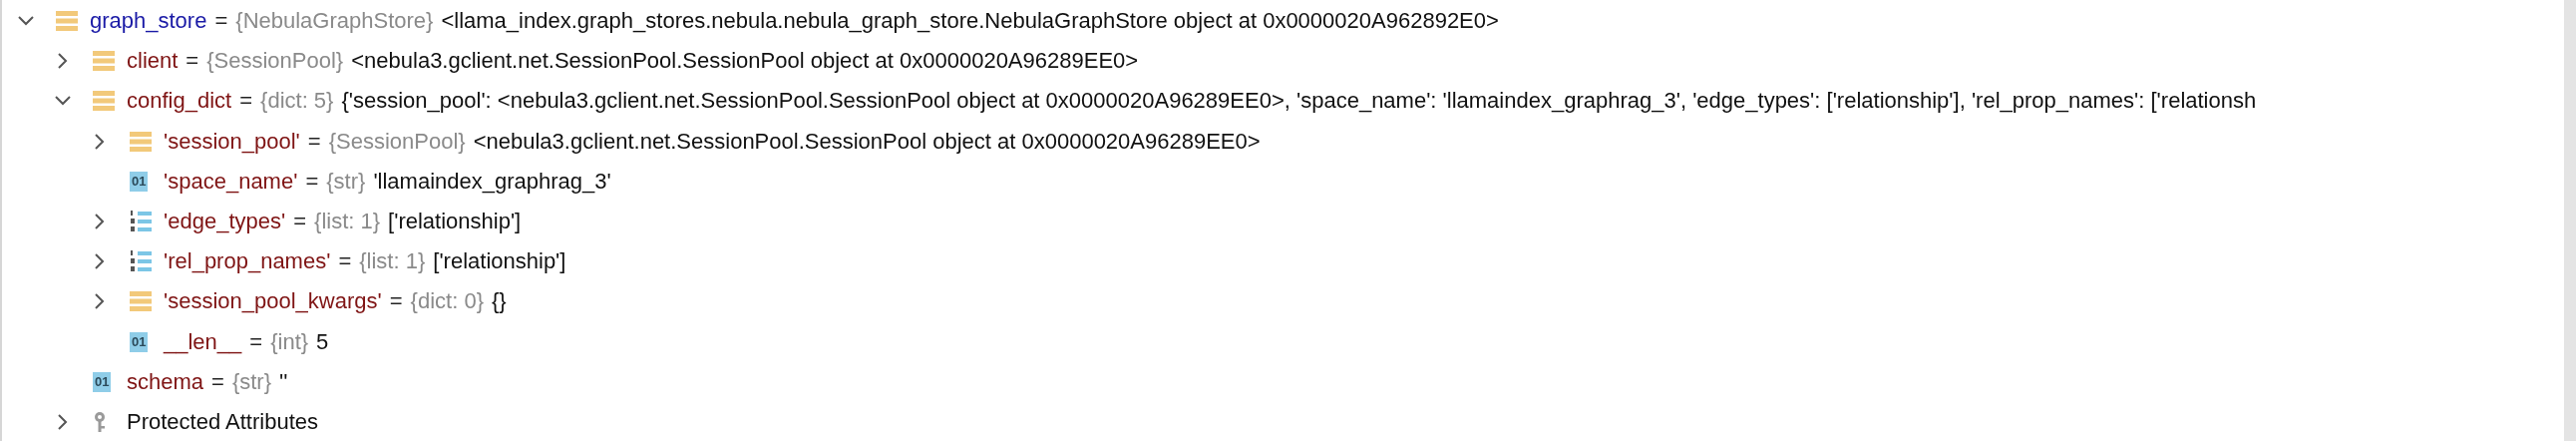 The height and width of the screenshot is (441, 2576). What do you see at coordinates (273, 301) in the screenshot?
I see `variable-name: 'session_pool_kwargs'` at bounding box center [273, 301].